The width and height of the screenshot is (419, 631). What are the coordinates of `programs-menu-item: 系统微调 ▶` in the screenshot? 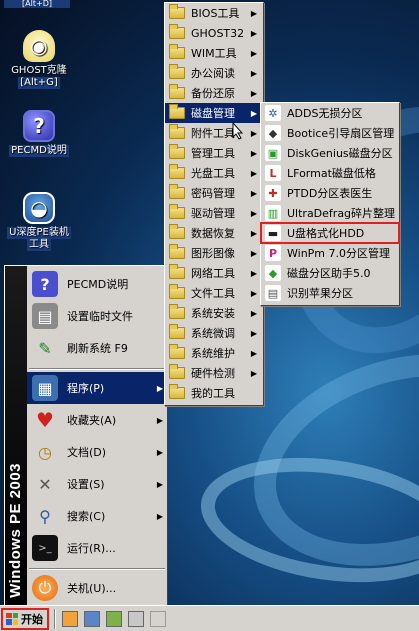 It's located at (214, 333).